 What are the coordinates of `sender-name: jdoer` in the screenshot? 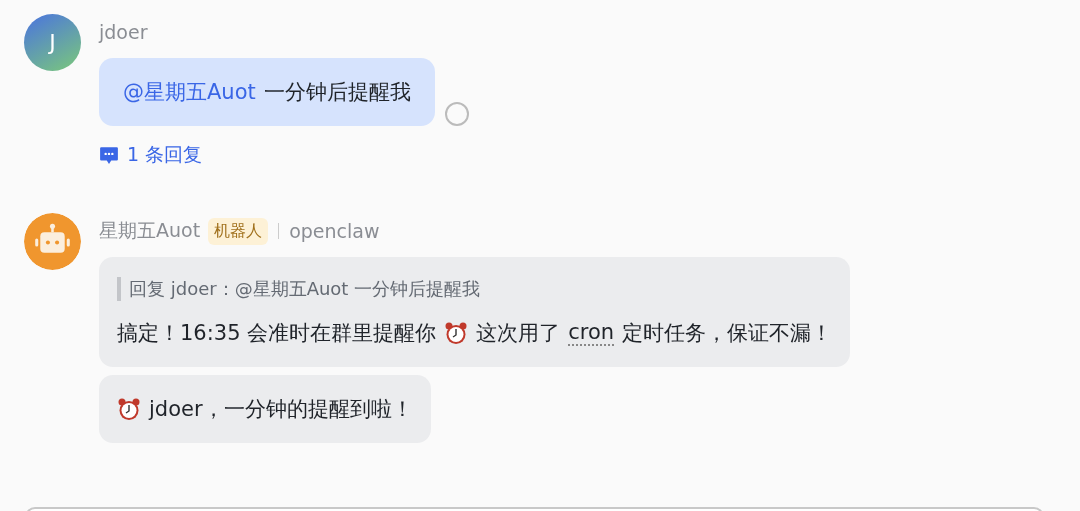 It's located at (123, 32).